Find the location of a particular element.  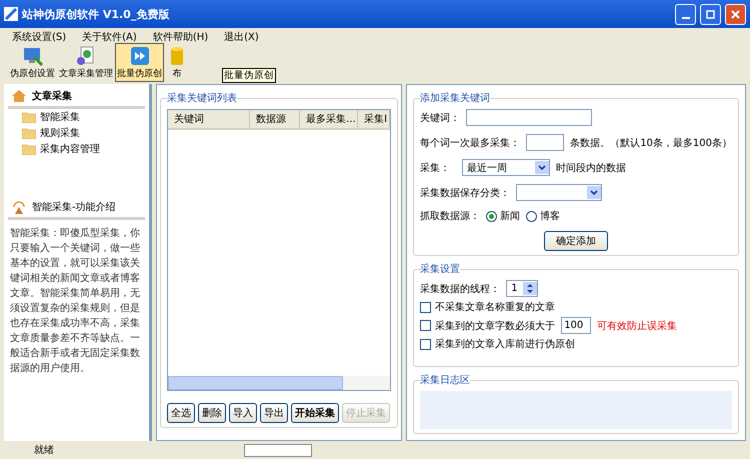

group-title: 采集关键词列表 is located at coordinates (202, 98).